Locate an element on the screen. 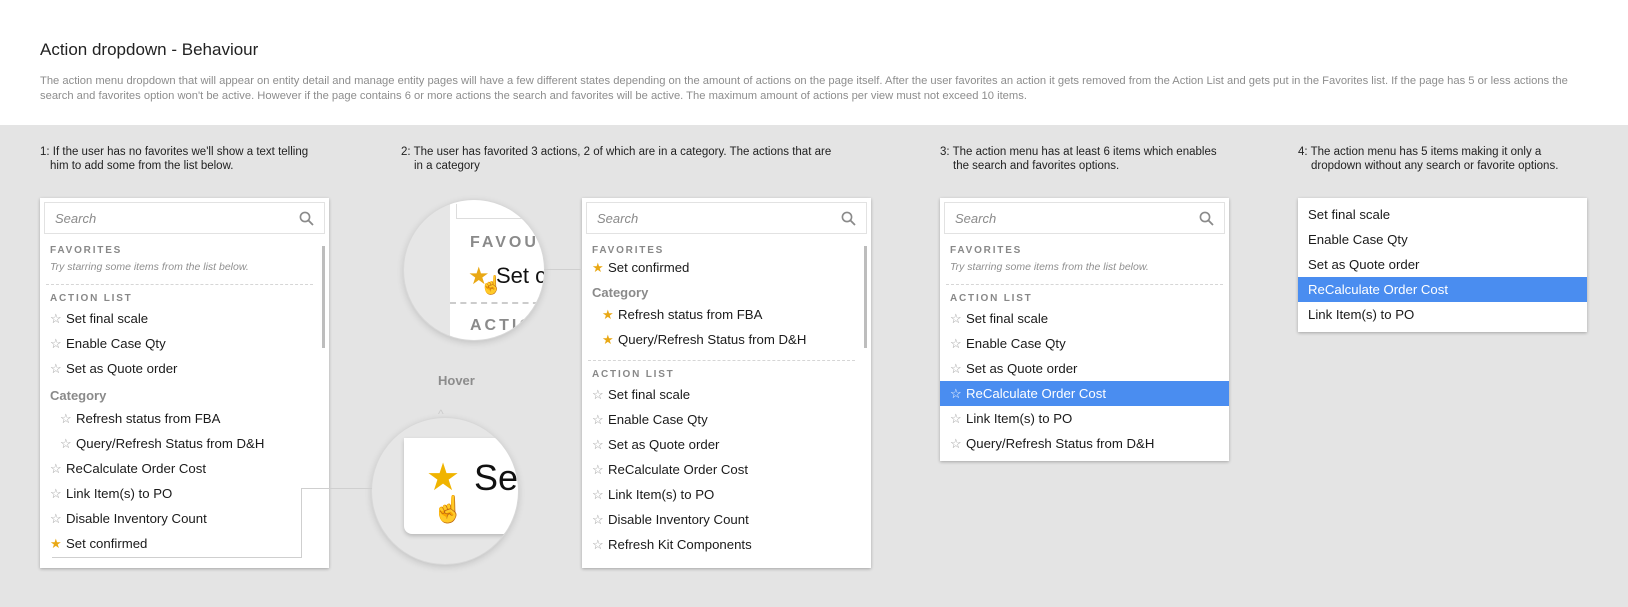 The height and width of the screenshot is (607, 1628). action-item: ☆ Refresh Kit Components is located at coordinates (719, 544).